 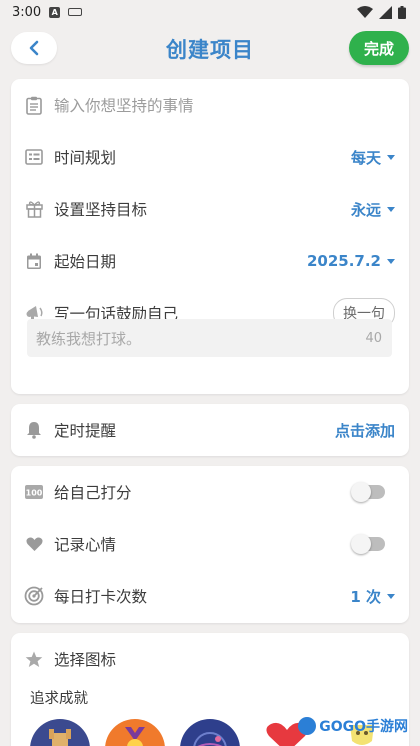 I want to click on score-row: 100 给自己打分, so click(x=210, y=492).